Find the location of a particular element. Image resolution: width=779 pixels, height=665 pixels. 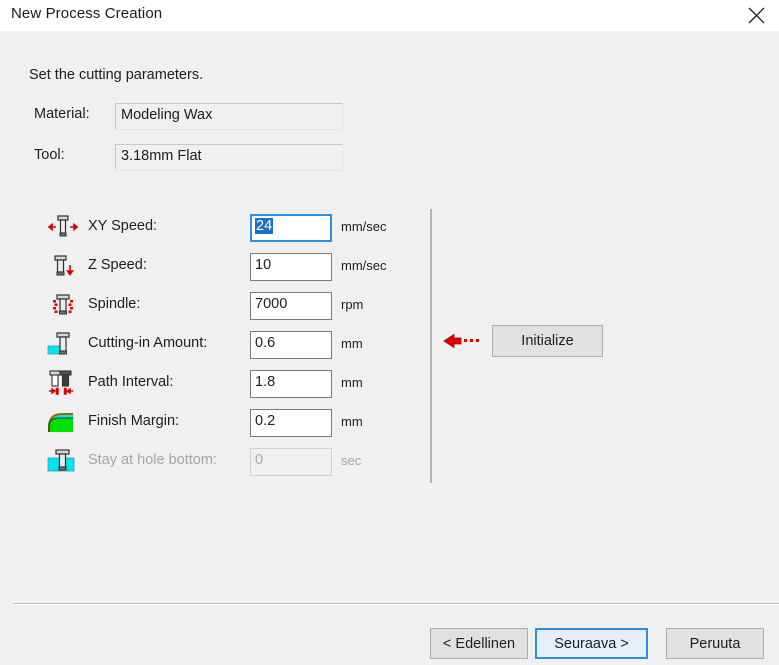

param-label-finish-margin: Finish Margin: is located at coordinates (134, 421).